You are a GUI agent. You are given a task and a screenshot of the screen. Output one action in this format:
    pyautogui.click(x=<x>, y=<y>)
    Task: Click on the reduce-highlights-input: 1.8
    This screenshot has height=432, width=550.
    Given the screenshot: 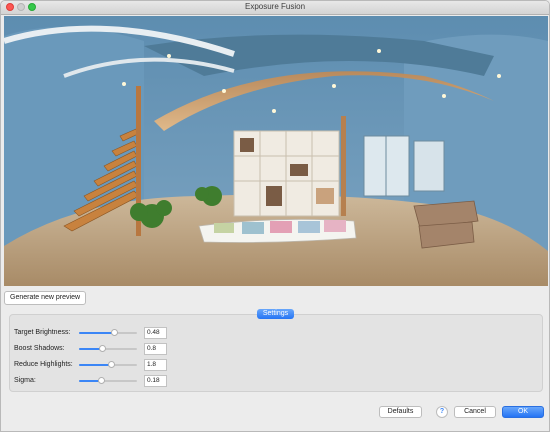 What is the action you would take?
    pyautogui.click(x=155, y=365)
    